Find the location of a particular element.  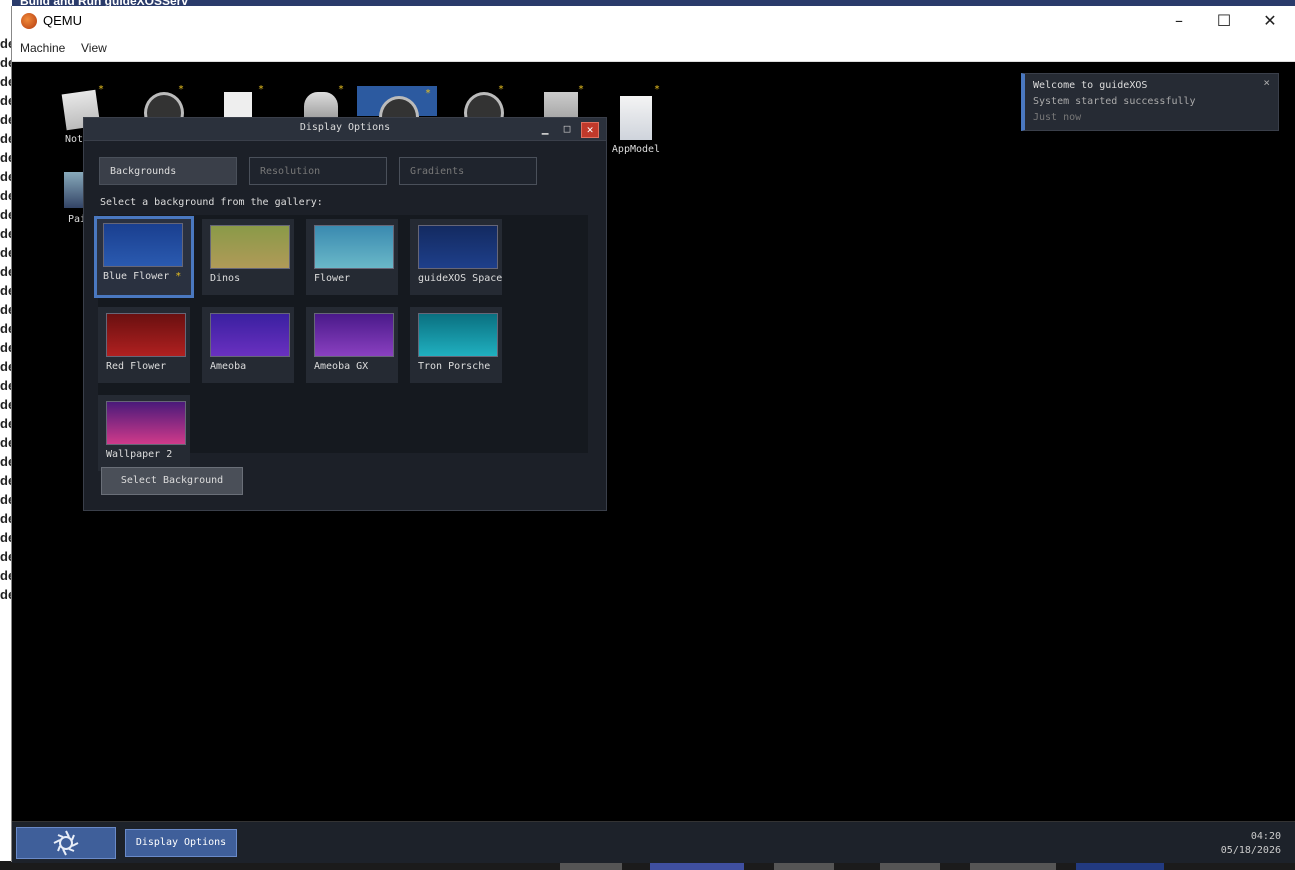

background-tile: Wallpaper 2 is located at coordinates (144, 433).